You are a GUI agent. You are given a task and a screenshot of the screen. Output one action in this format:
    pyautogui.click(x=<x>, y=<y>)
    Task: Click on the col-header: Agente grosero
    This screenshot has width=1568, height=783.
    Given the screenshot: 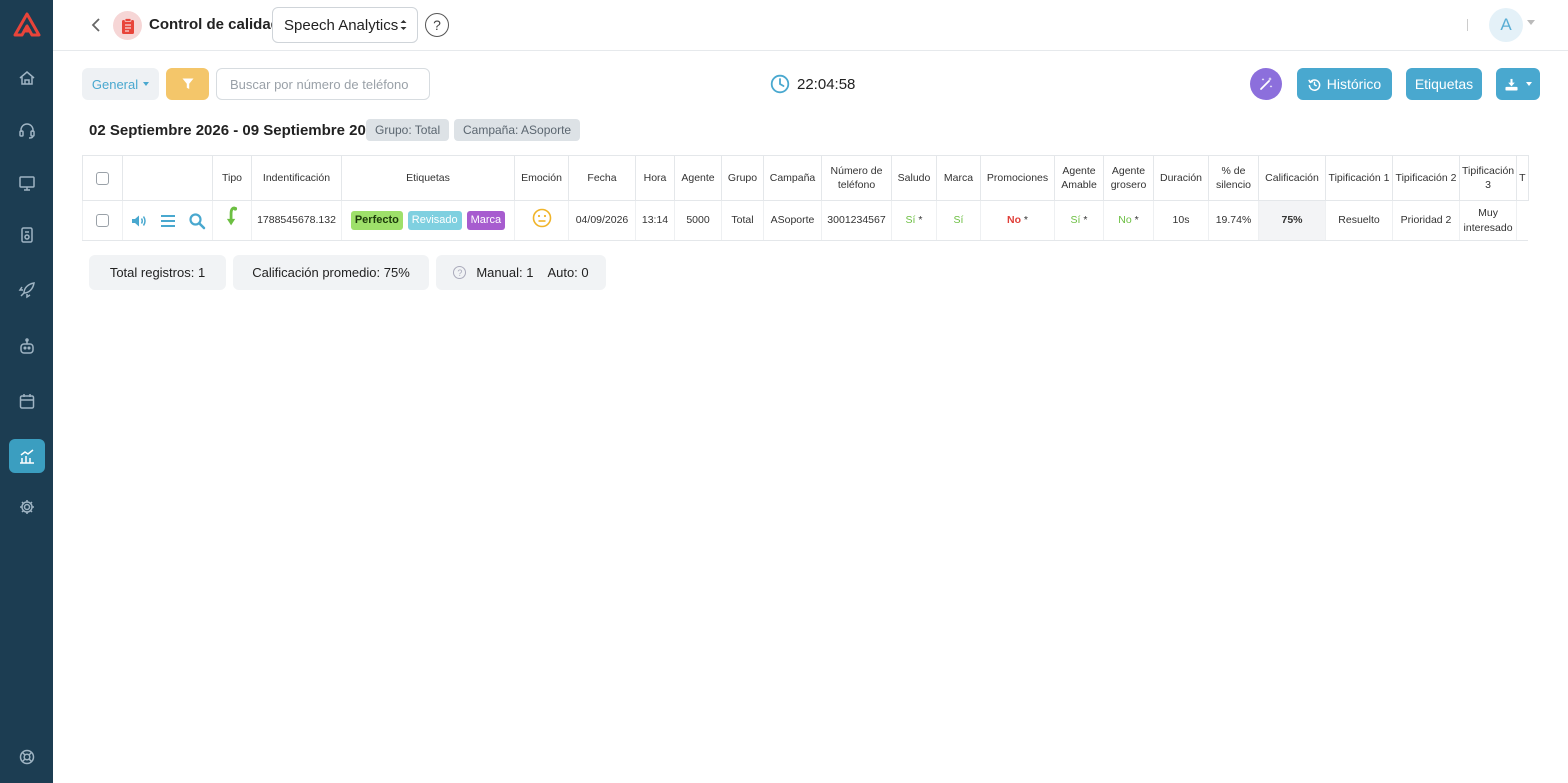 What is the action you would take?
    pyautogui.click(x=1128, y=178)
    